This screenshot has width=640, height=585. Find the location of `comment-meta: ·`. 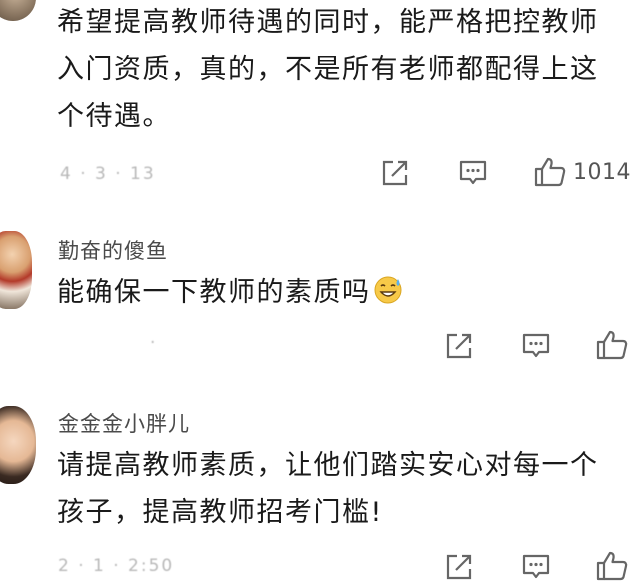

comment-meta: · is located at coordinates (154, 343).